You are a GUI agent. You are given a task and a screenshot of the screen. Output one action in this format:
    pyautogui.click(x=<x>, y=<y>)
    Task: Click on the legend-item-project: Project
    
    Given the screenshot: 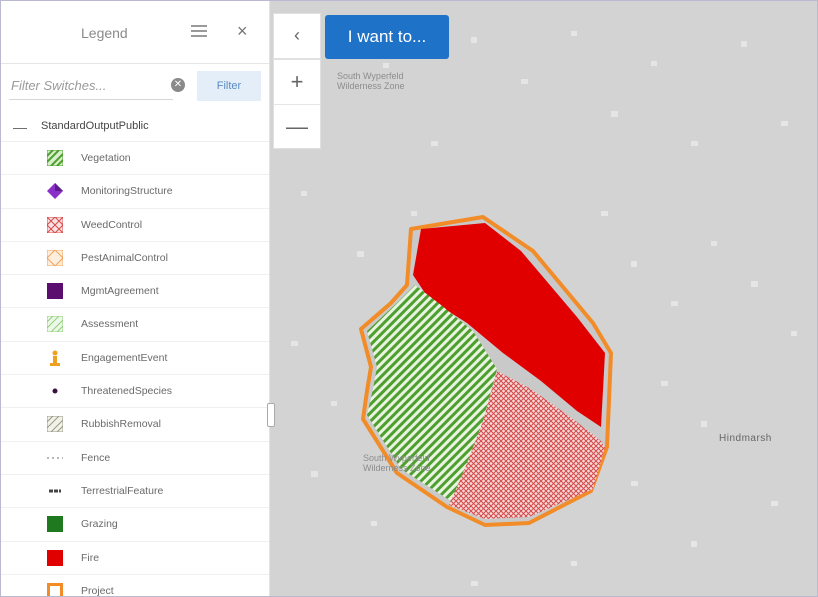 What is the action you would take?
    pyautogui.click(x=135, y=586)
    